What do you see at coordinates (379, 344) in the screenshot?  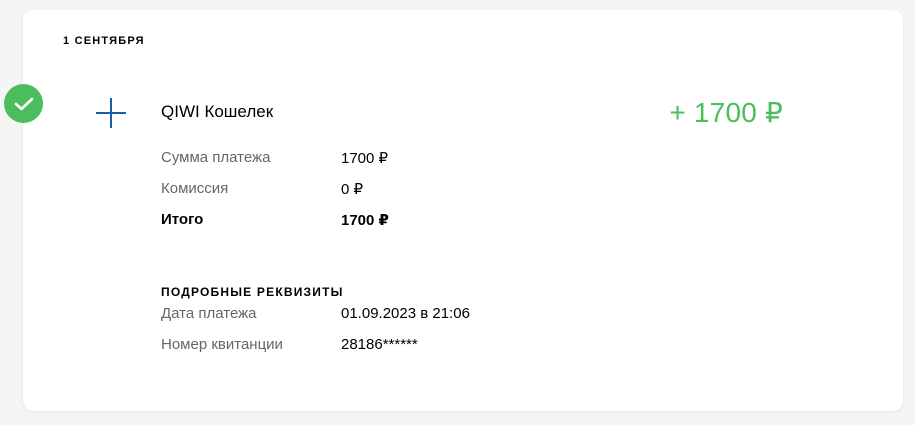 I see `receipt-value: 28186******` at bounding box center [379, 344].